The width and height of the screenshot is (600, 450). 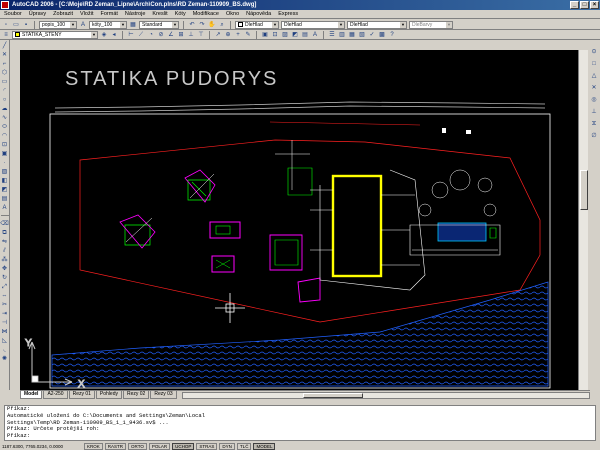 I want to click on vertical-scrollbar, so click(x=583, y=220).